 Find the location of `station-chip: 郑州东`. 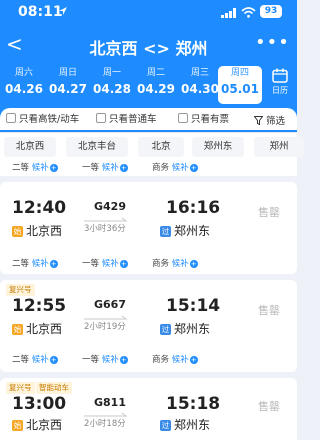

station-chip: 郑州东 is located at coordinates (218, 147).